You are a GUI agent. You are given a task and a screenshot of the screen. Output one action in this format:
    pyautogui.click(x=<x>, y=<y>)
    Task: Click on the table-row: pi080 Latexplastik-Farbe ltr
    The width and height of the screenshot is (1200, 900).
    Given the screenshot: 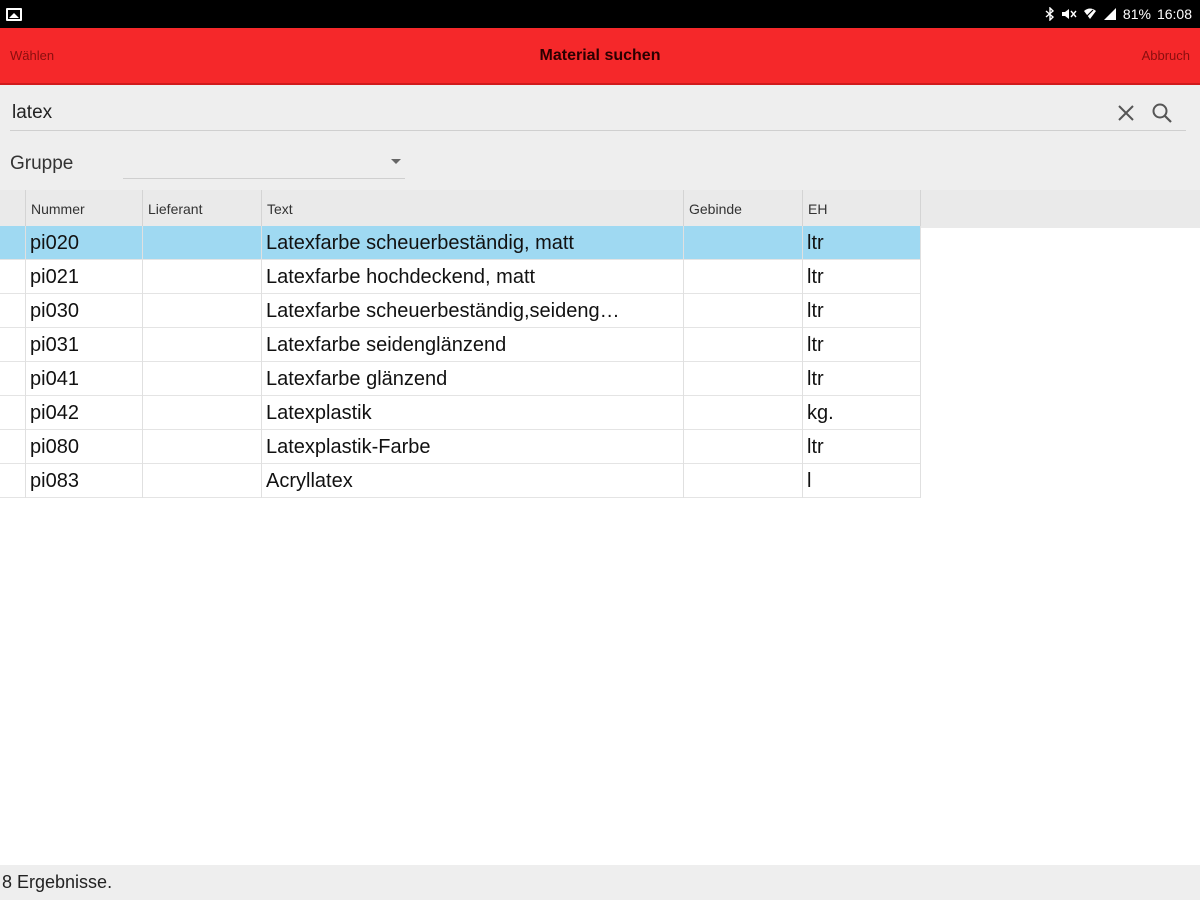 What is the action you would take?
    pyautogui.click(x=460, y=447)
    